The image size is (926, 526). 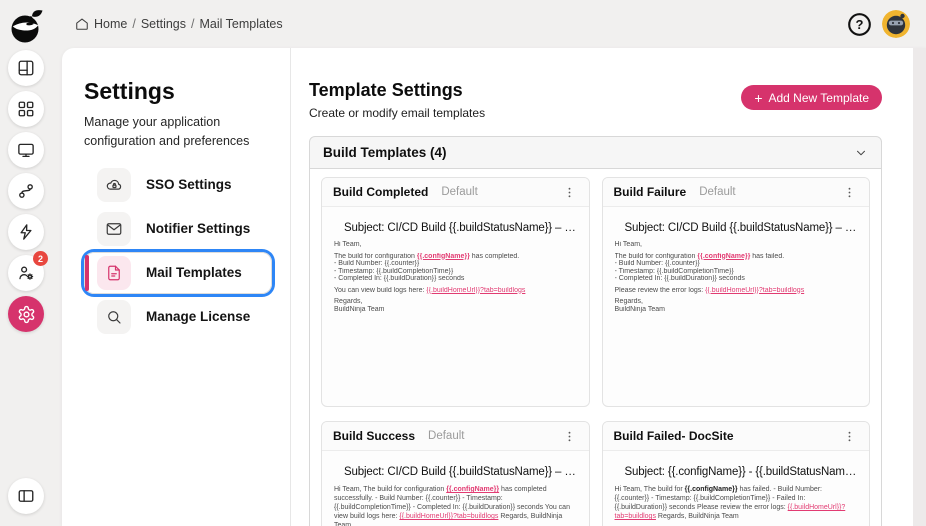 I want to click on nav-item-mail-templates: Mail Templates, so click(x=178, y=272).